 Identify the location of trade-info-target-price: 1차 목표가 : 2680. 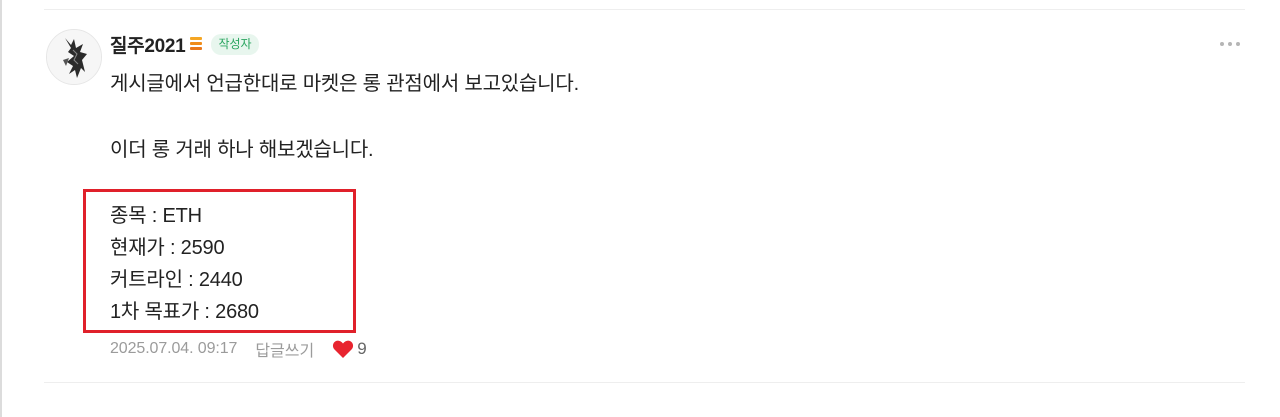
(184, 312).